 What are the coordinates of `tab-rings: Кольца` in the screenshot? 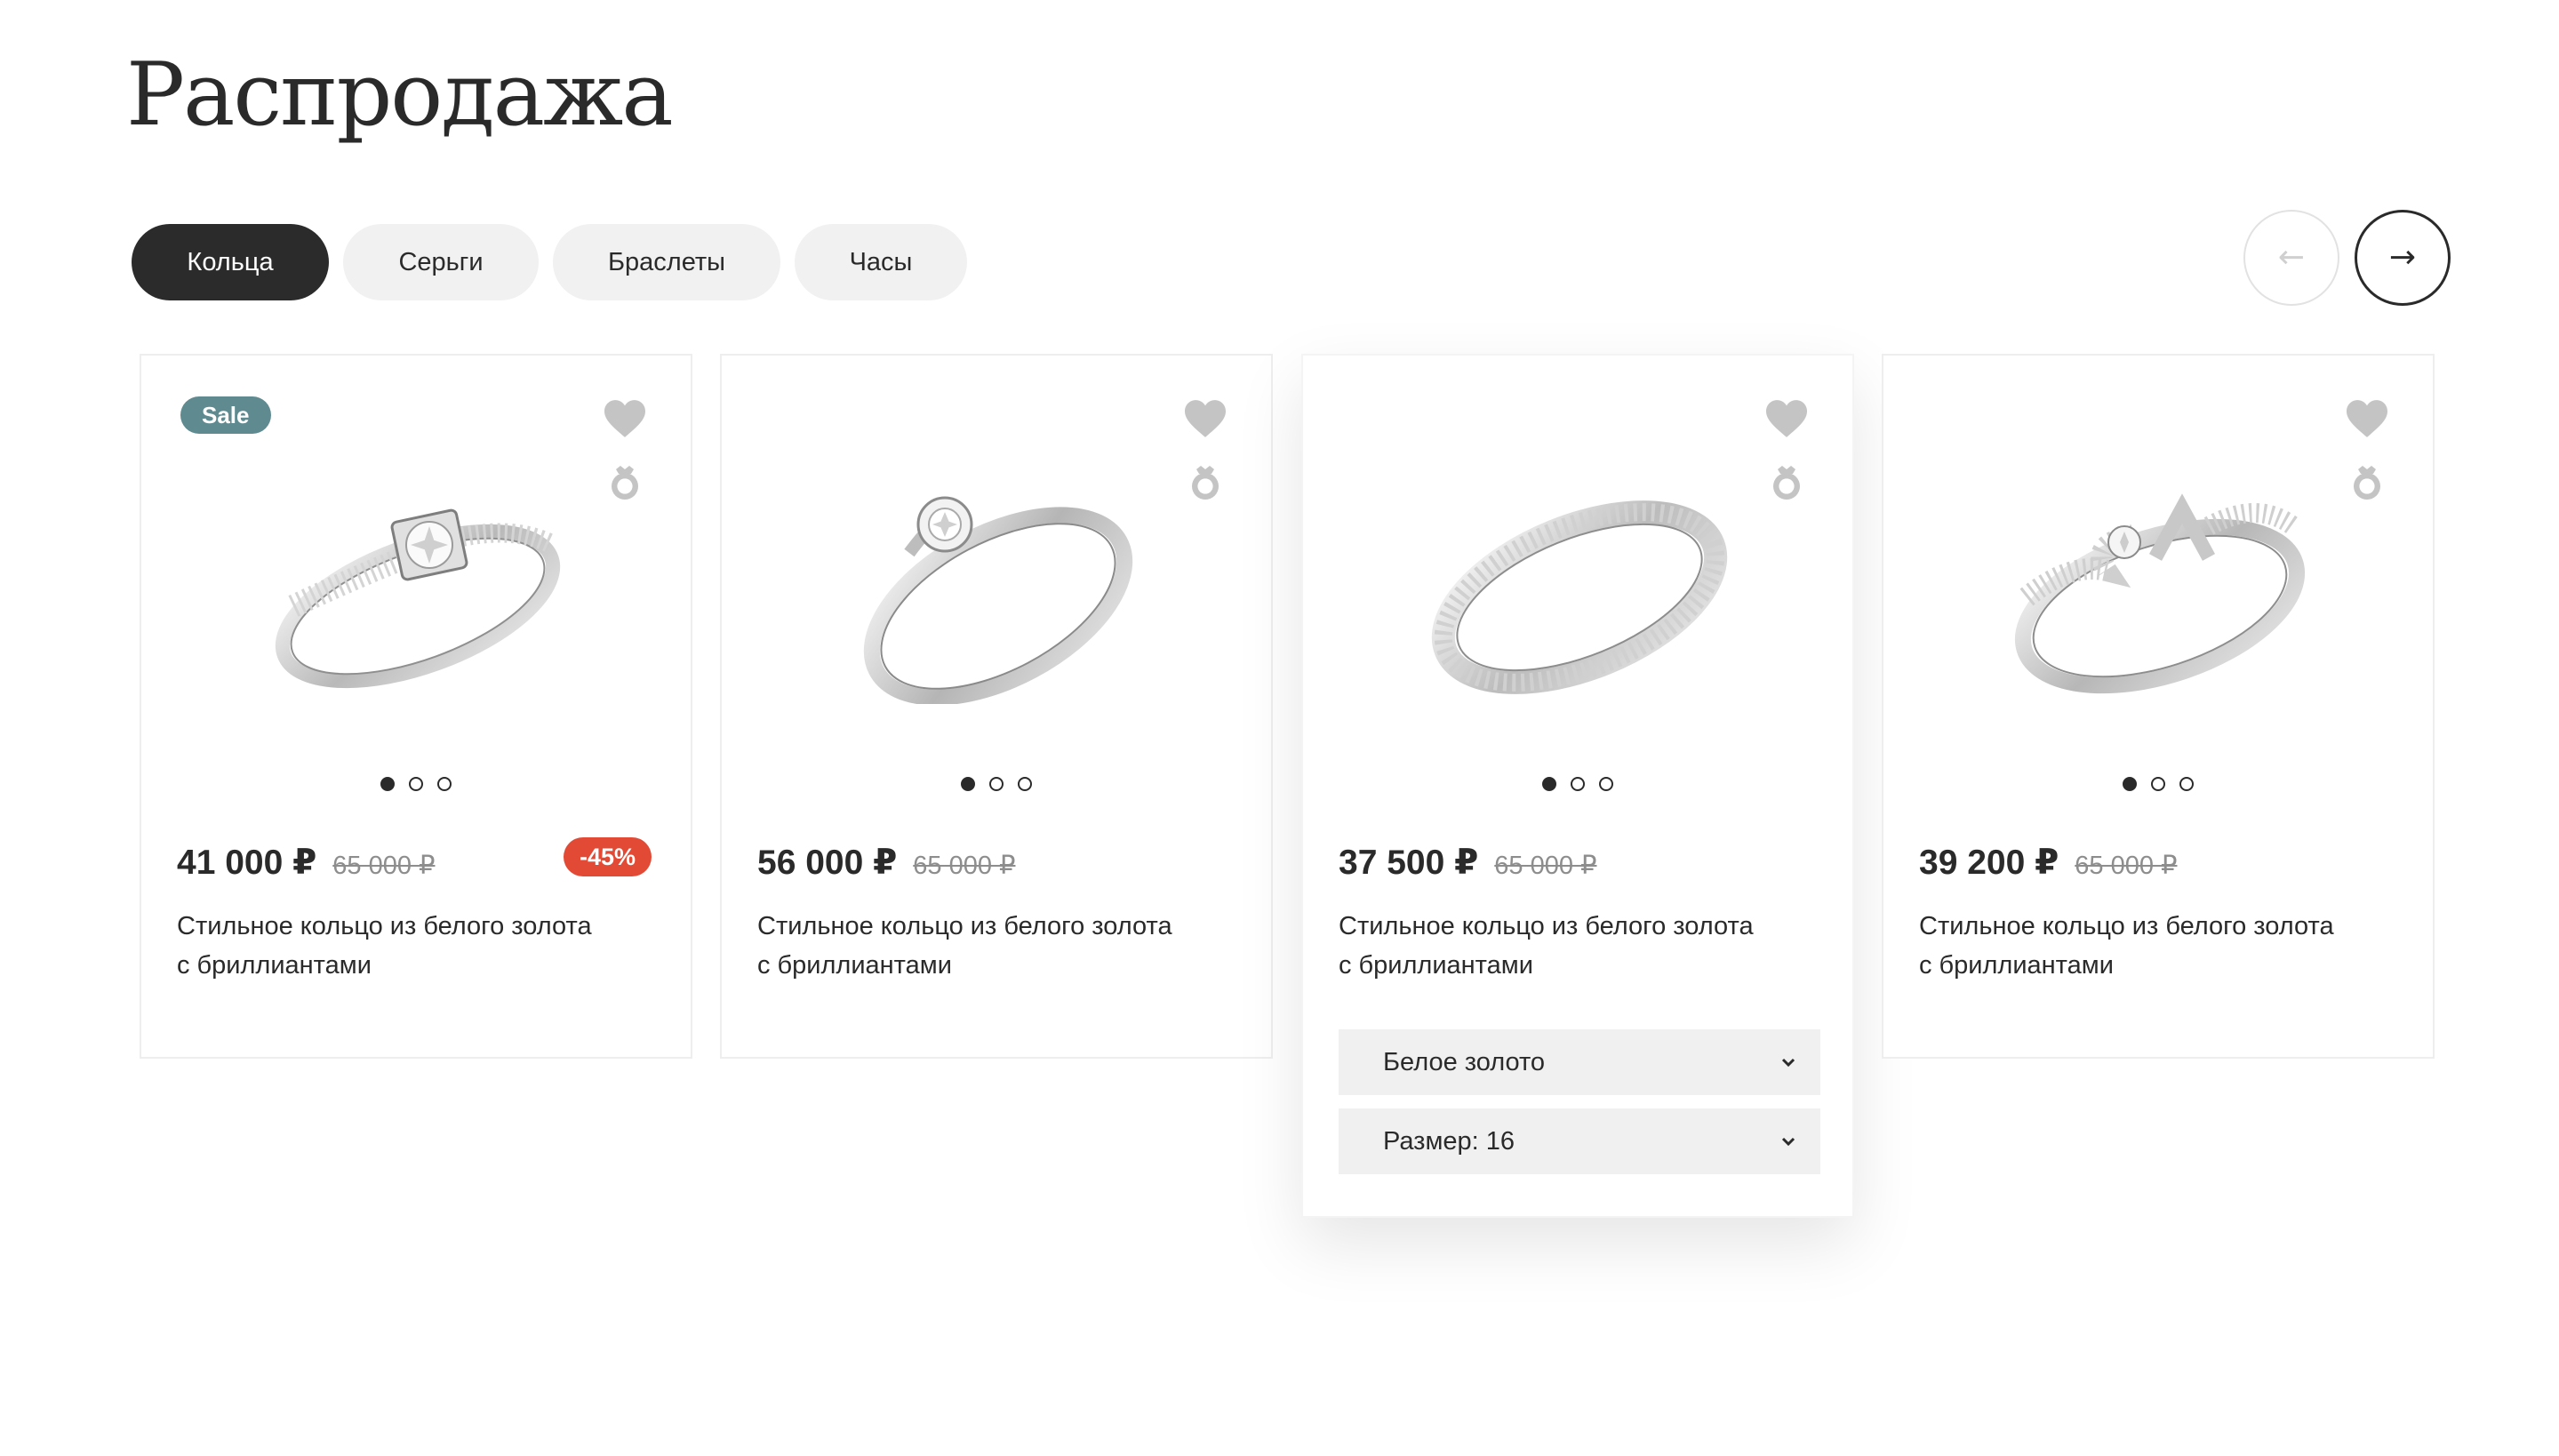 It's located at (231, 262).